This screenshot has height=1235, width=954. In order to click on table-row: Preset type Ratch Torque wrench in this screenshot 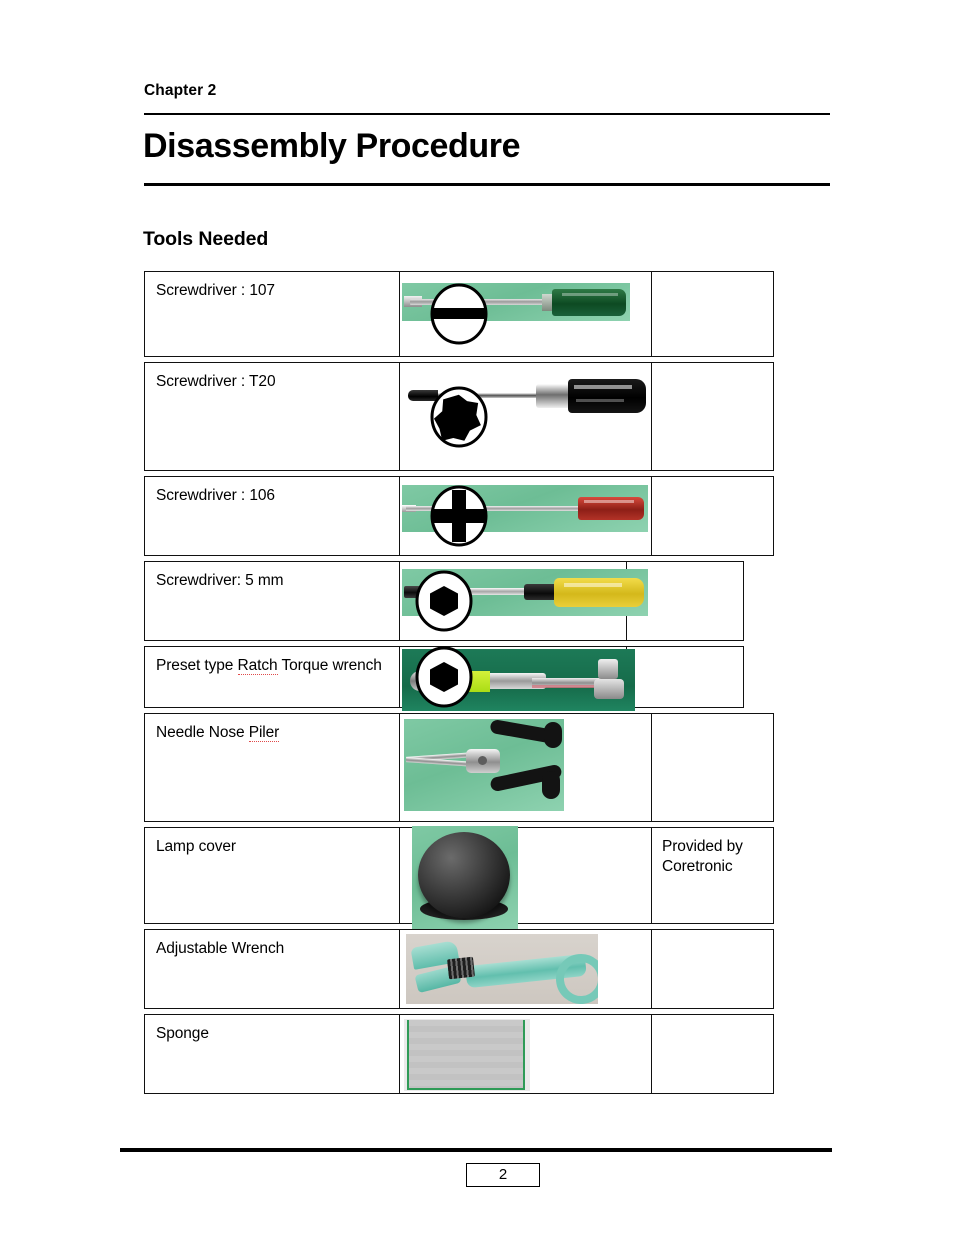, I will do `click(444, 678)`.